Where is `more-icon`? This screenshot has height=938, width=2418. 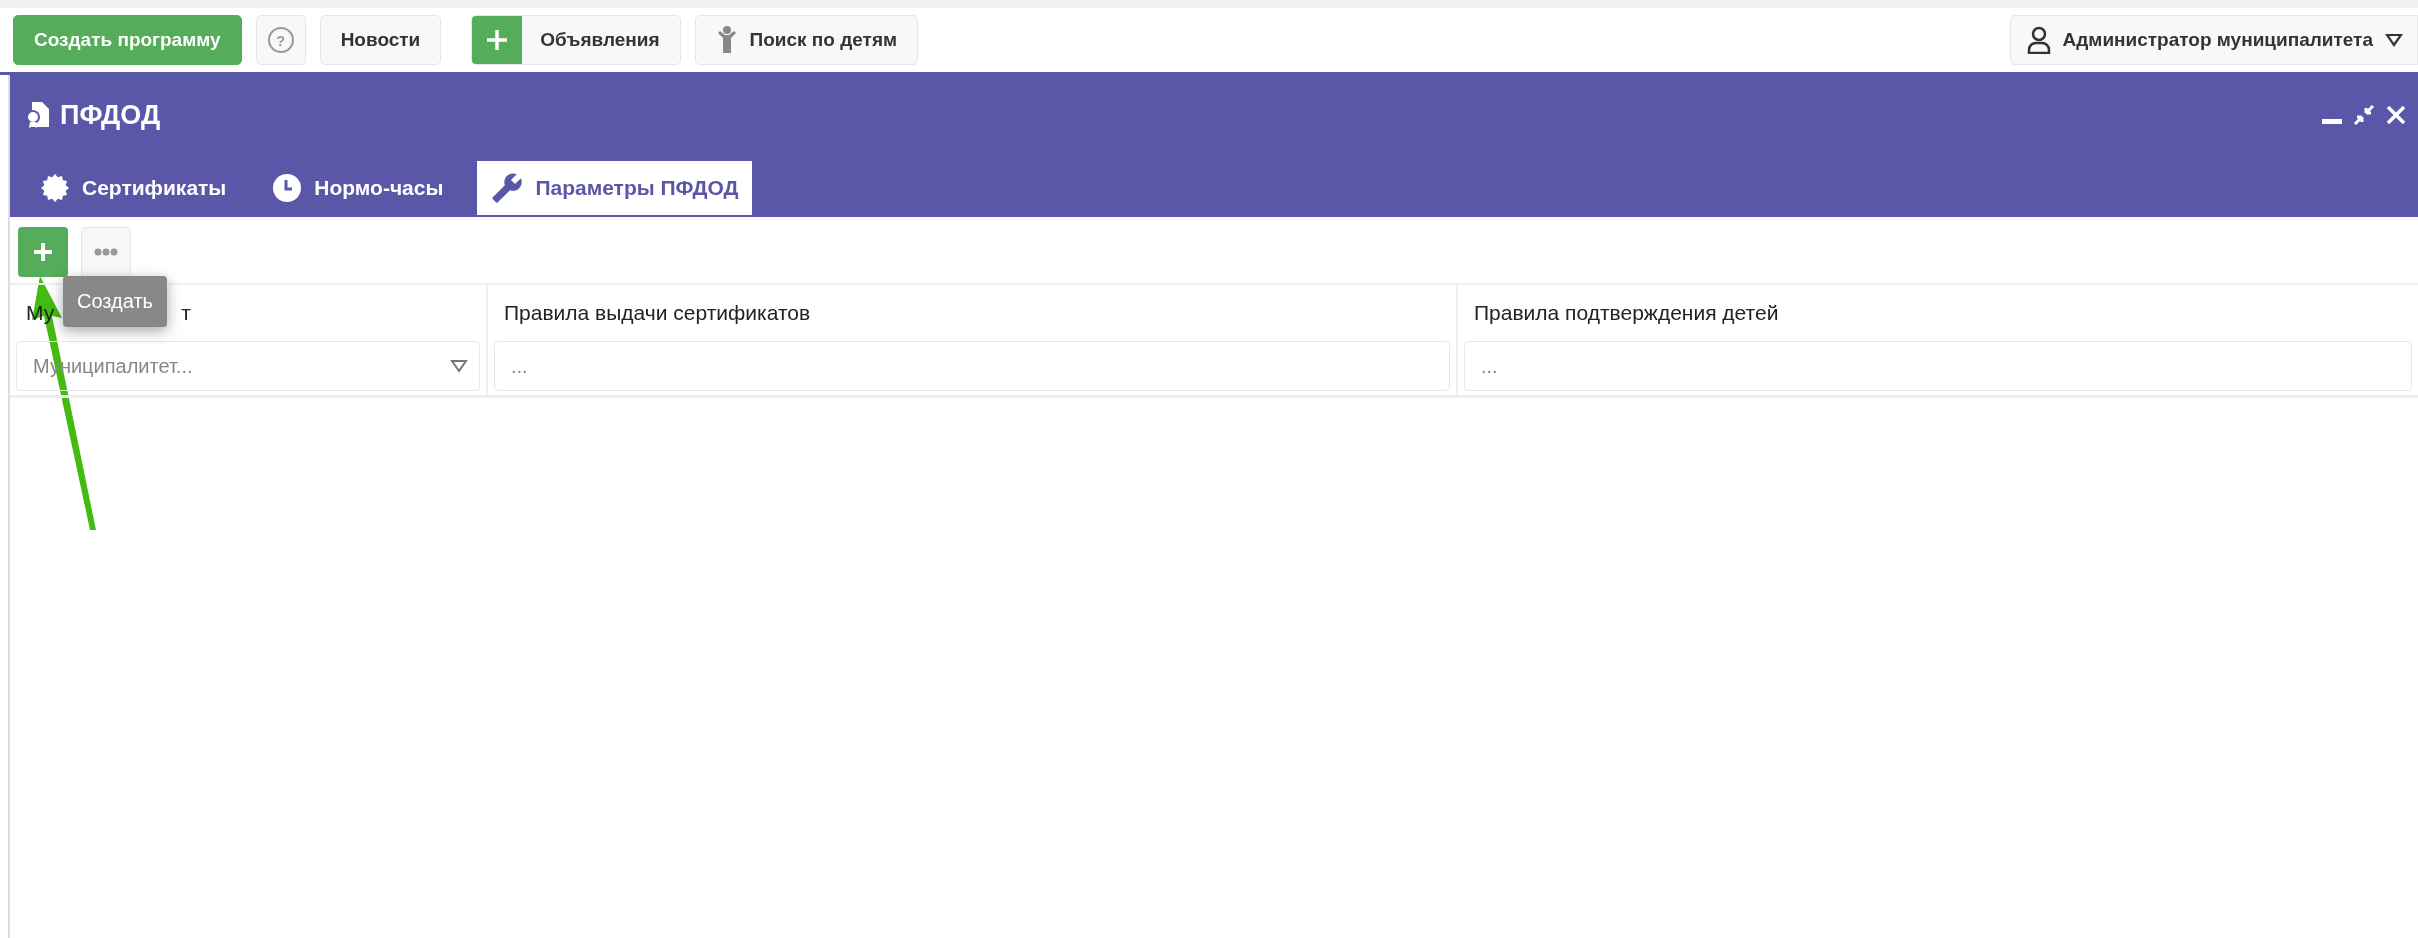
more-icon is located at coordinates (106, 252).